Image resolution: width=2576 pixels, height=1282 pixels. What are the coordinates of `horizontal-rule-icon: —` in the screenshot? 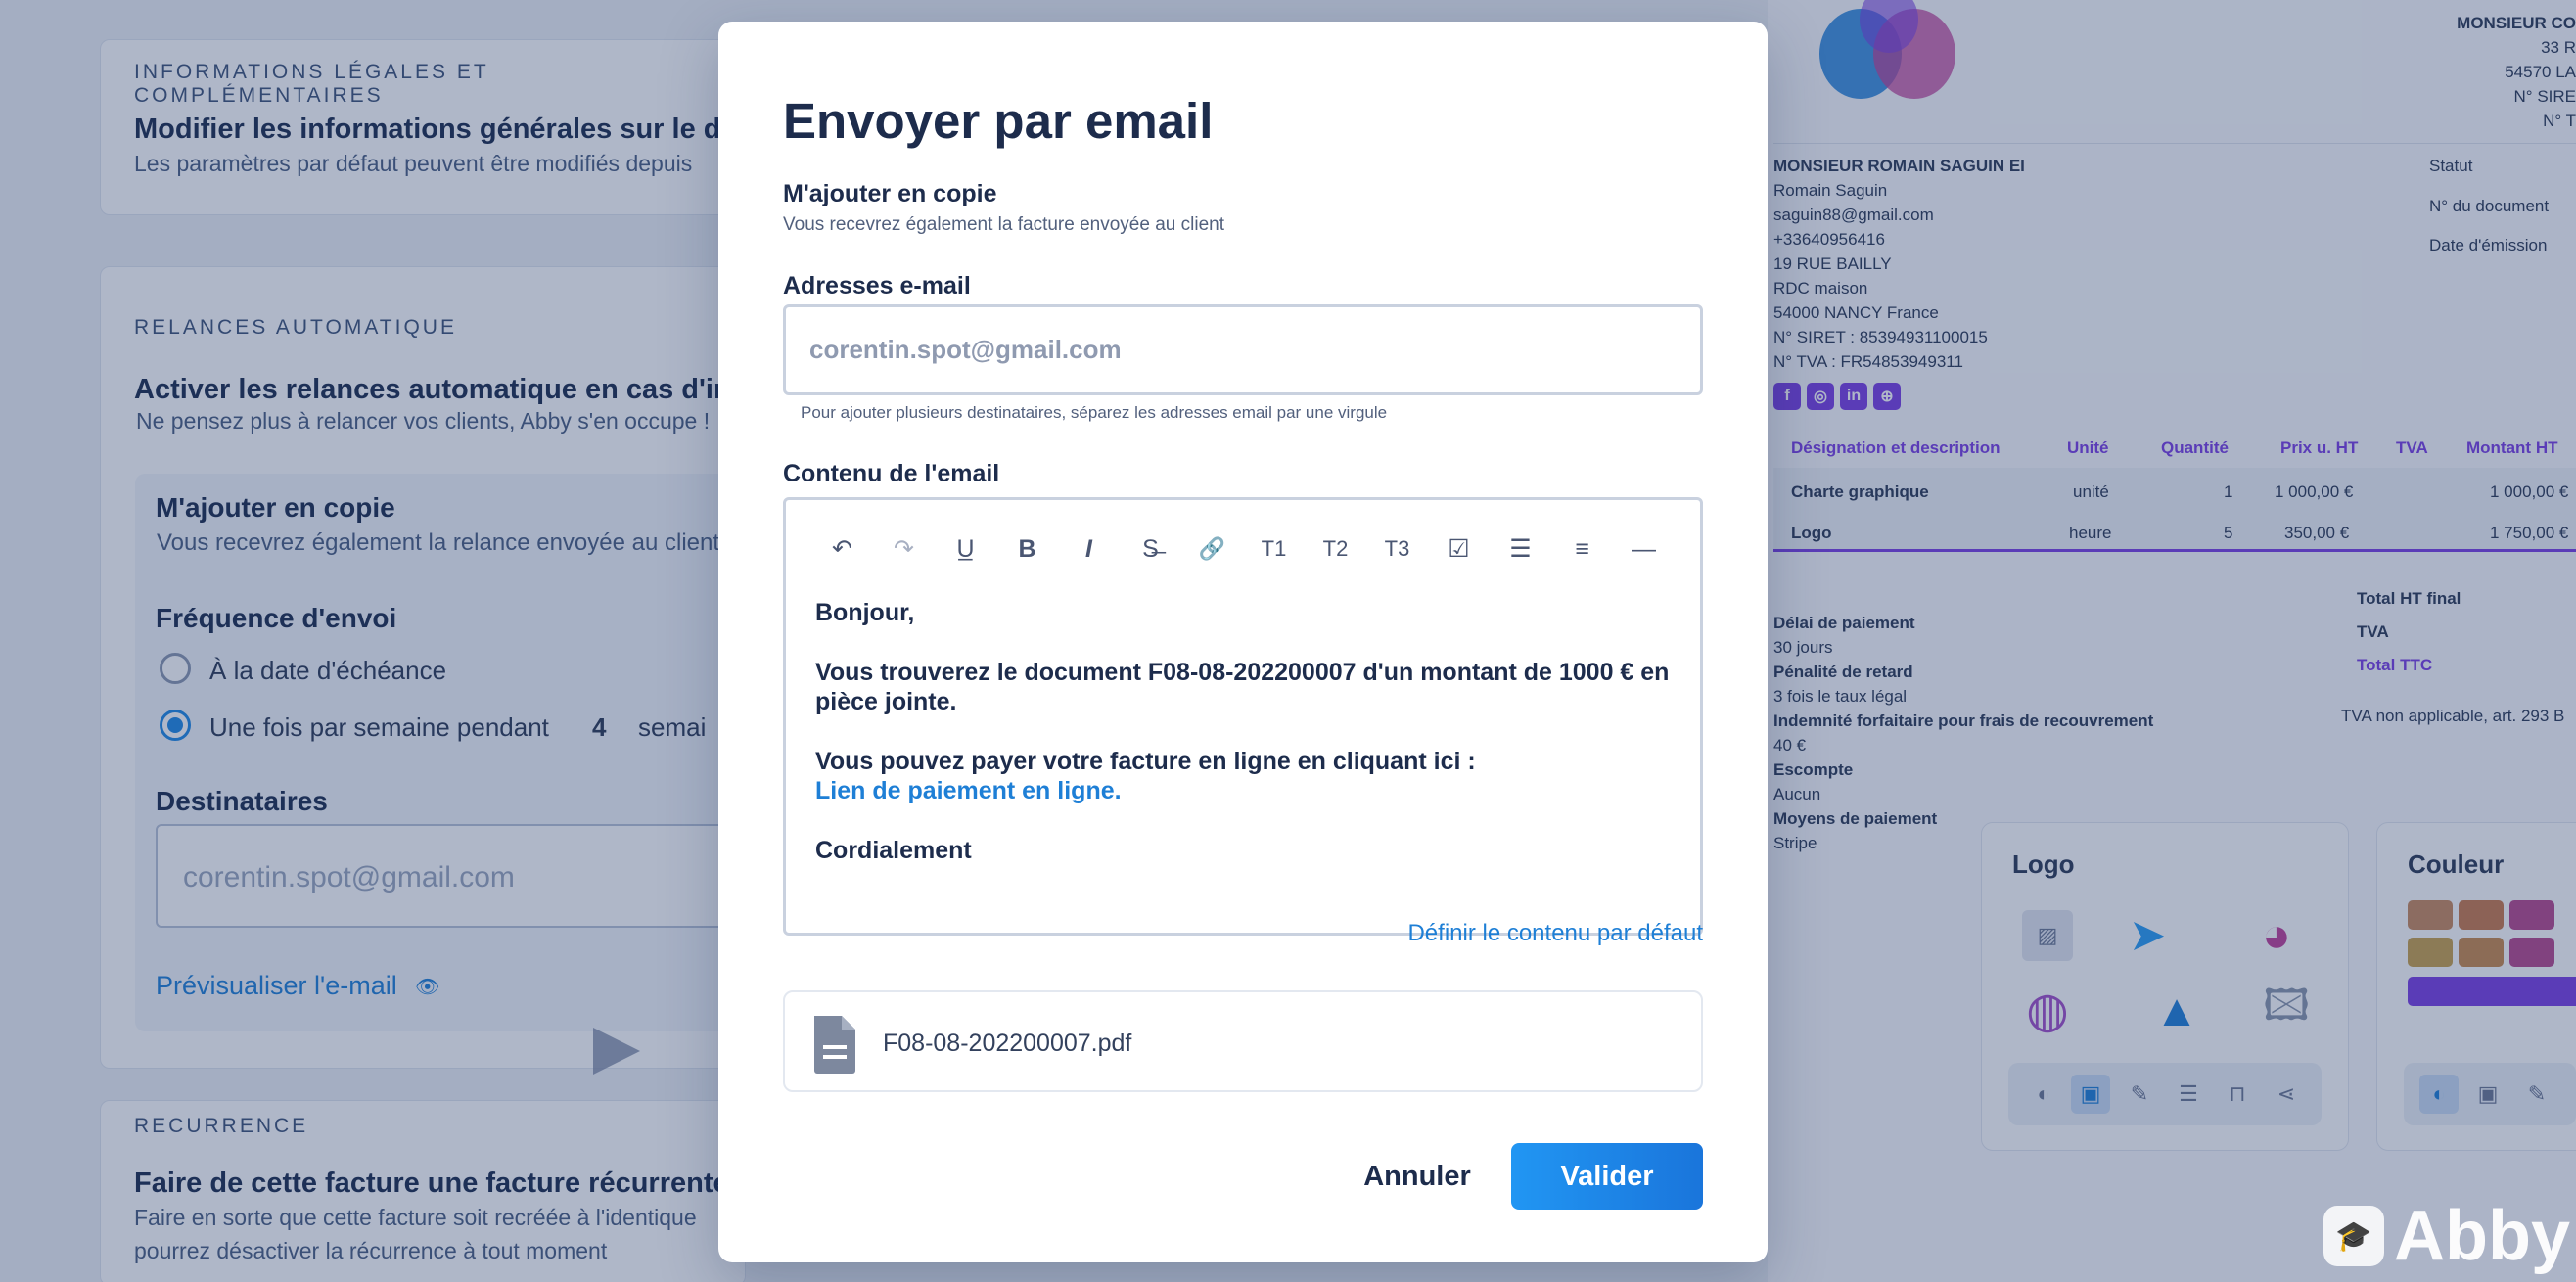 It's located at (1644, 549).